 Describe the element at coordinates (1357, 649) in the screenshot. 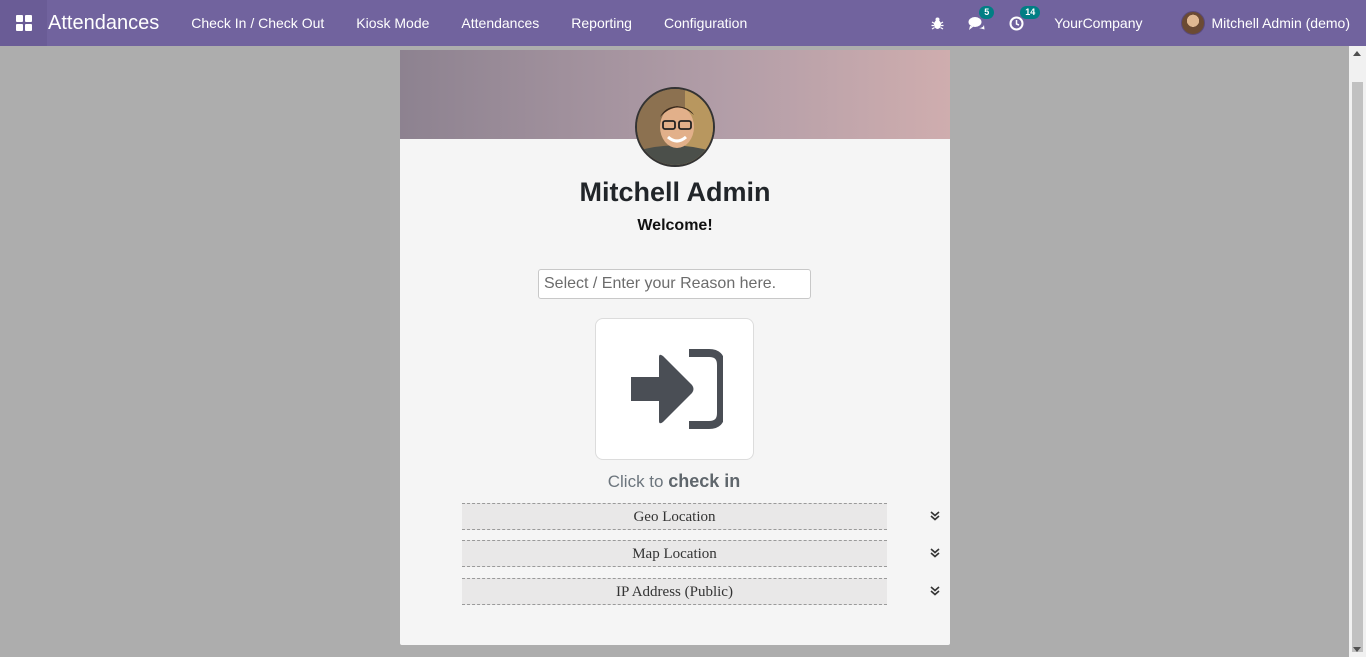

I see `scroll-down-arrow-icon` at that location.